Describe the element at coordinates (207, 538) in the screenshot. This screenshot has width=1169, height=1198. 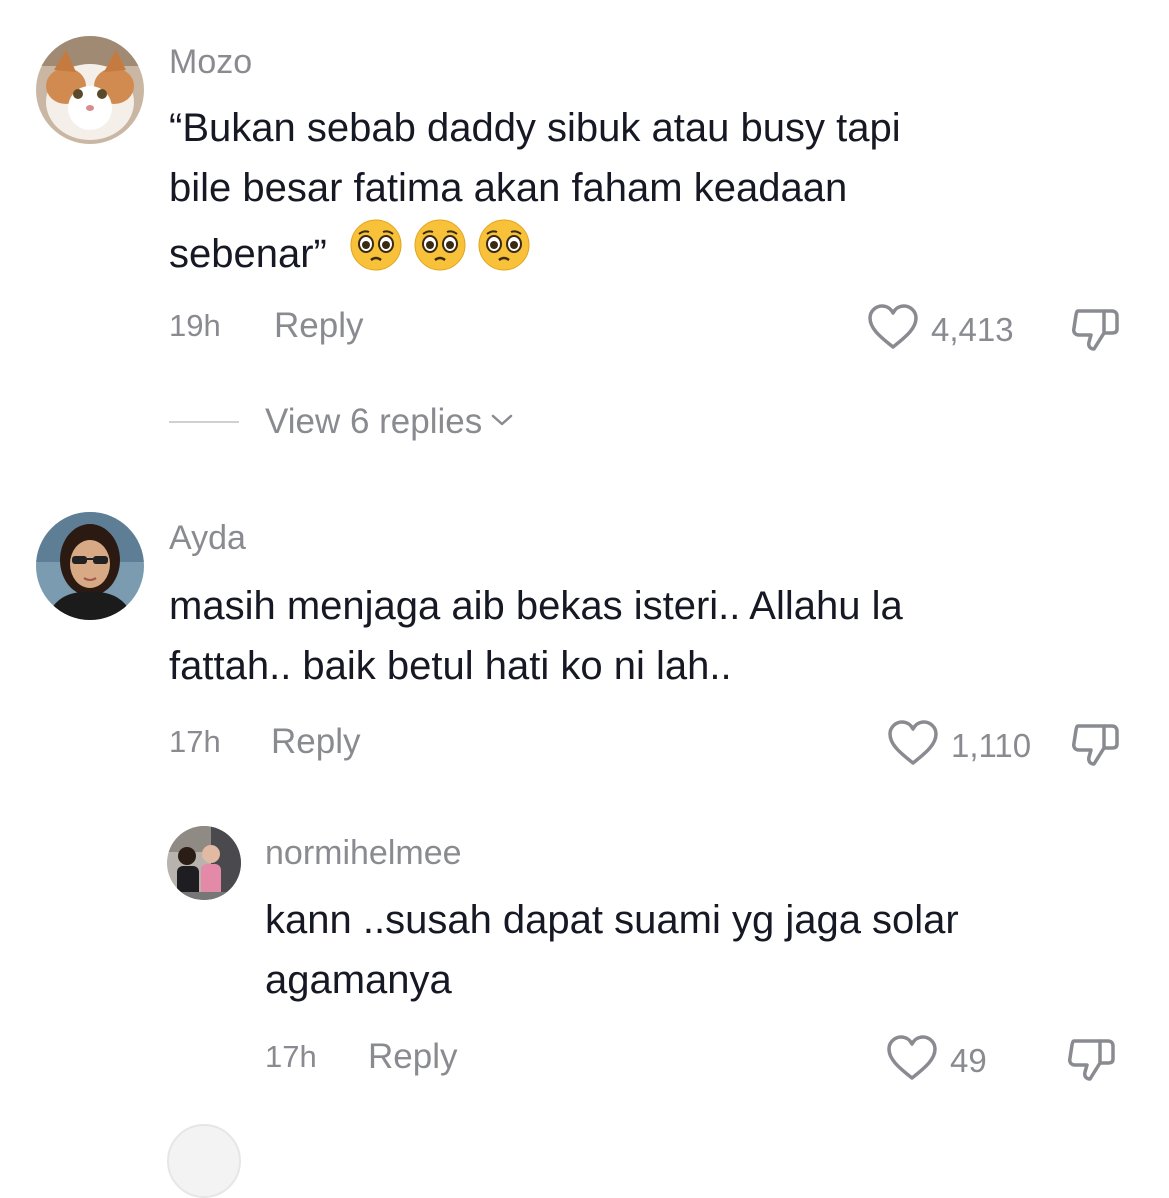
I see `comment-username: Ayda` at that location.